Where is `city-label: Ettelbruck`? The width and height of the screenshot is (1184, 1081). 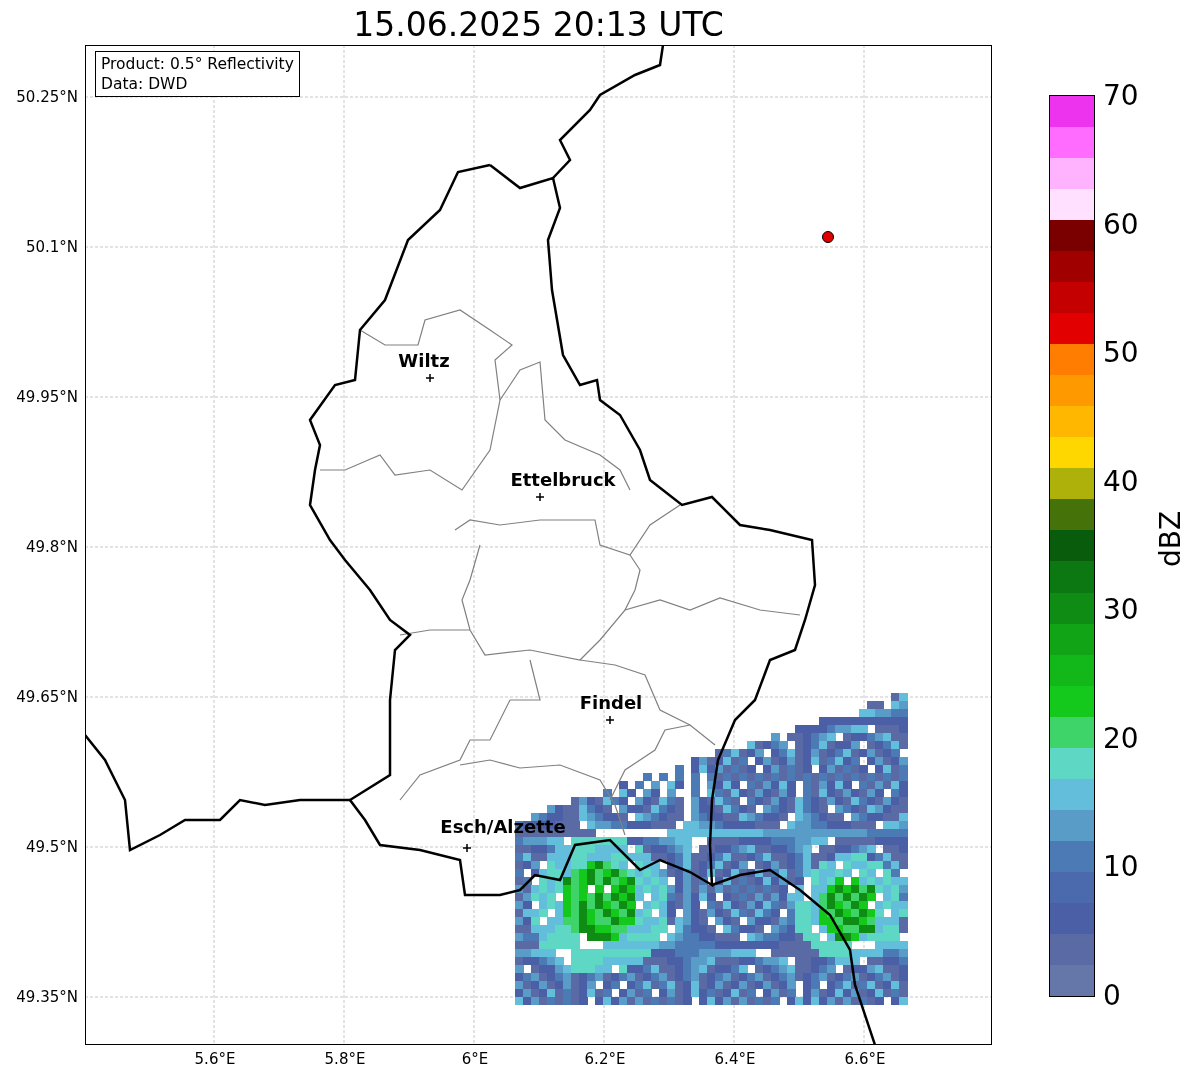
city-label: Ettelbruck is located at coordinates (563, 480).